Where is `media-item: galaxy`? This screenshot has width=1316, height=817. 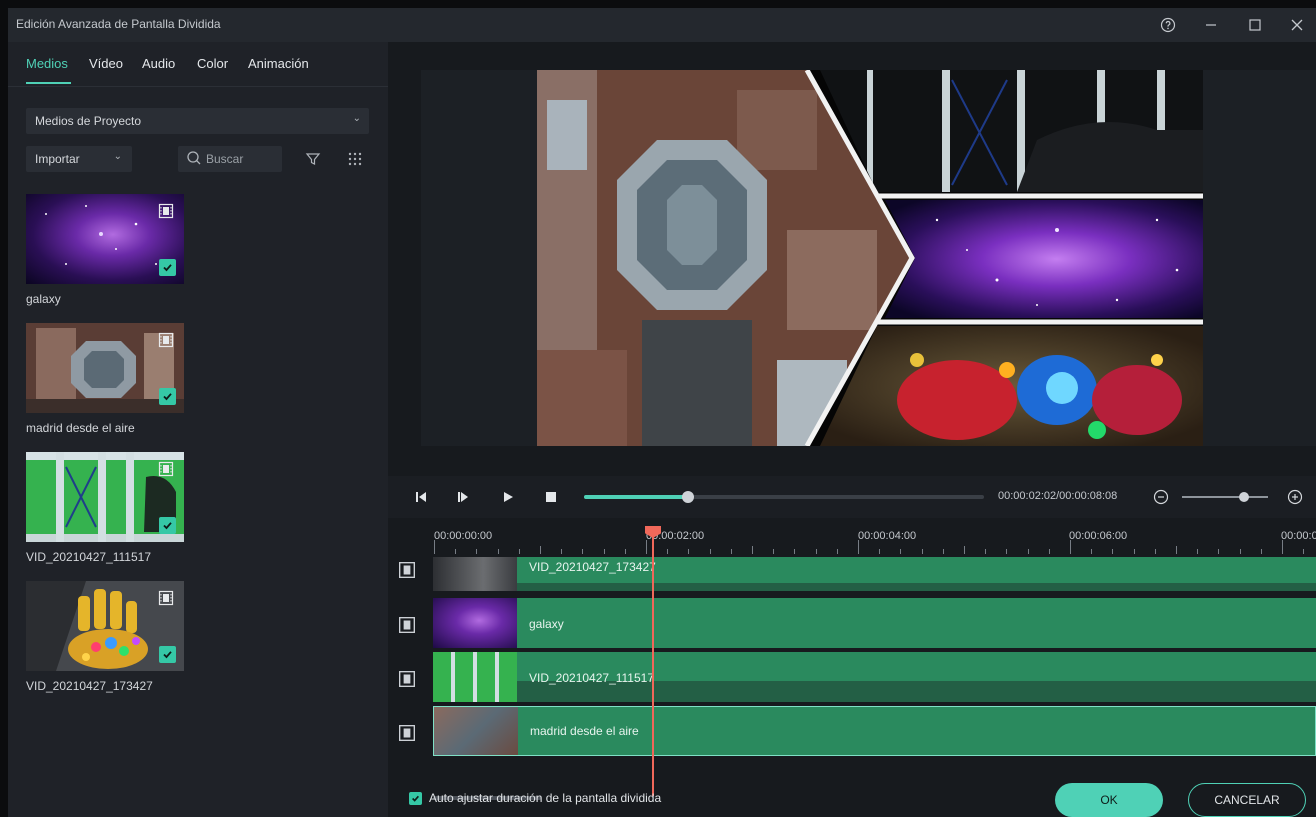
media-item: galaxy is located at coordinates (105, 250).